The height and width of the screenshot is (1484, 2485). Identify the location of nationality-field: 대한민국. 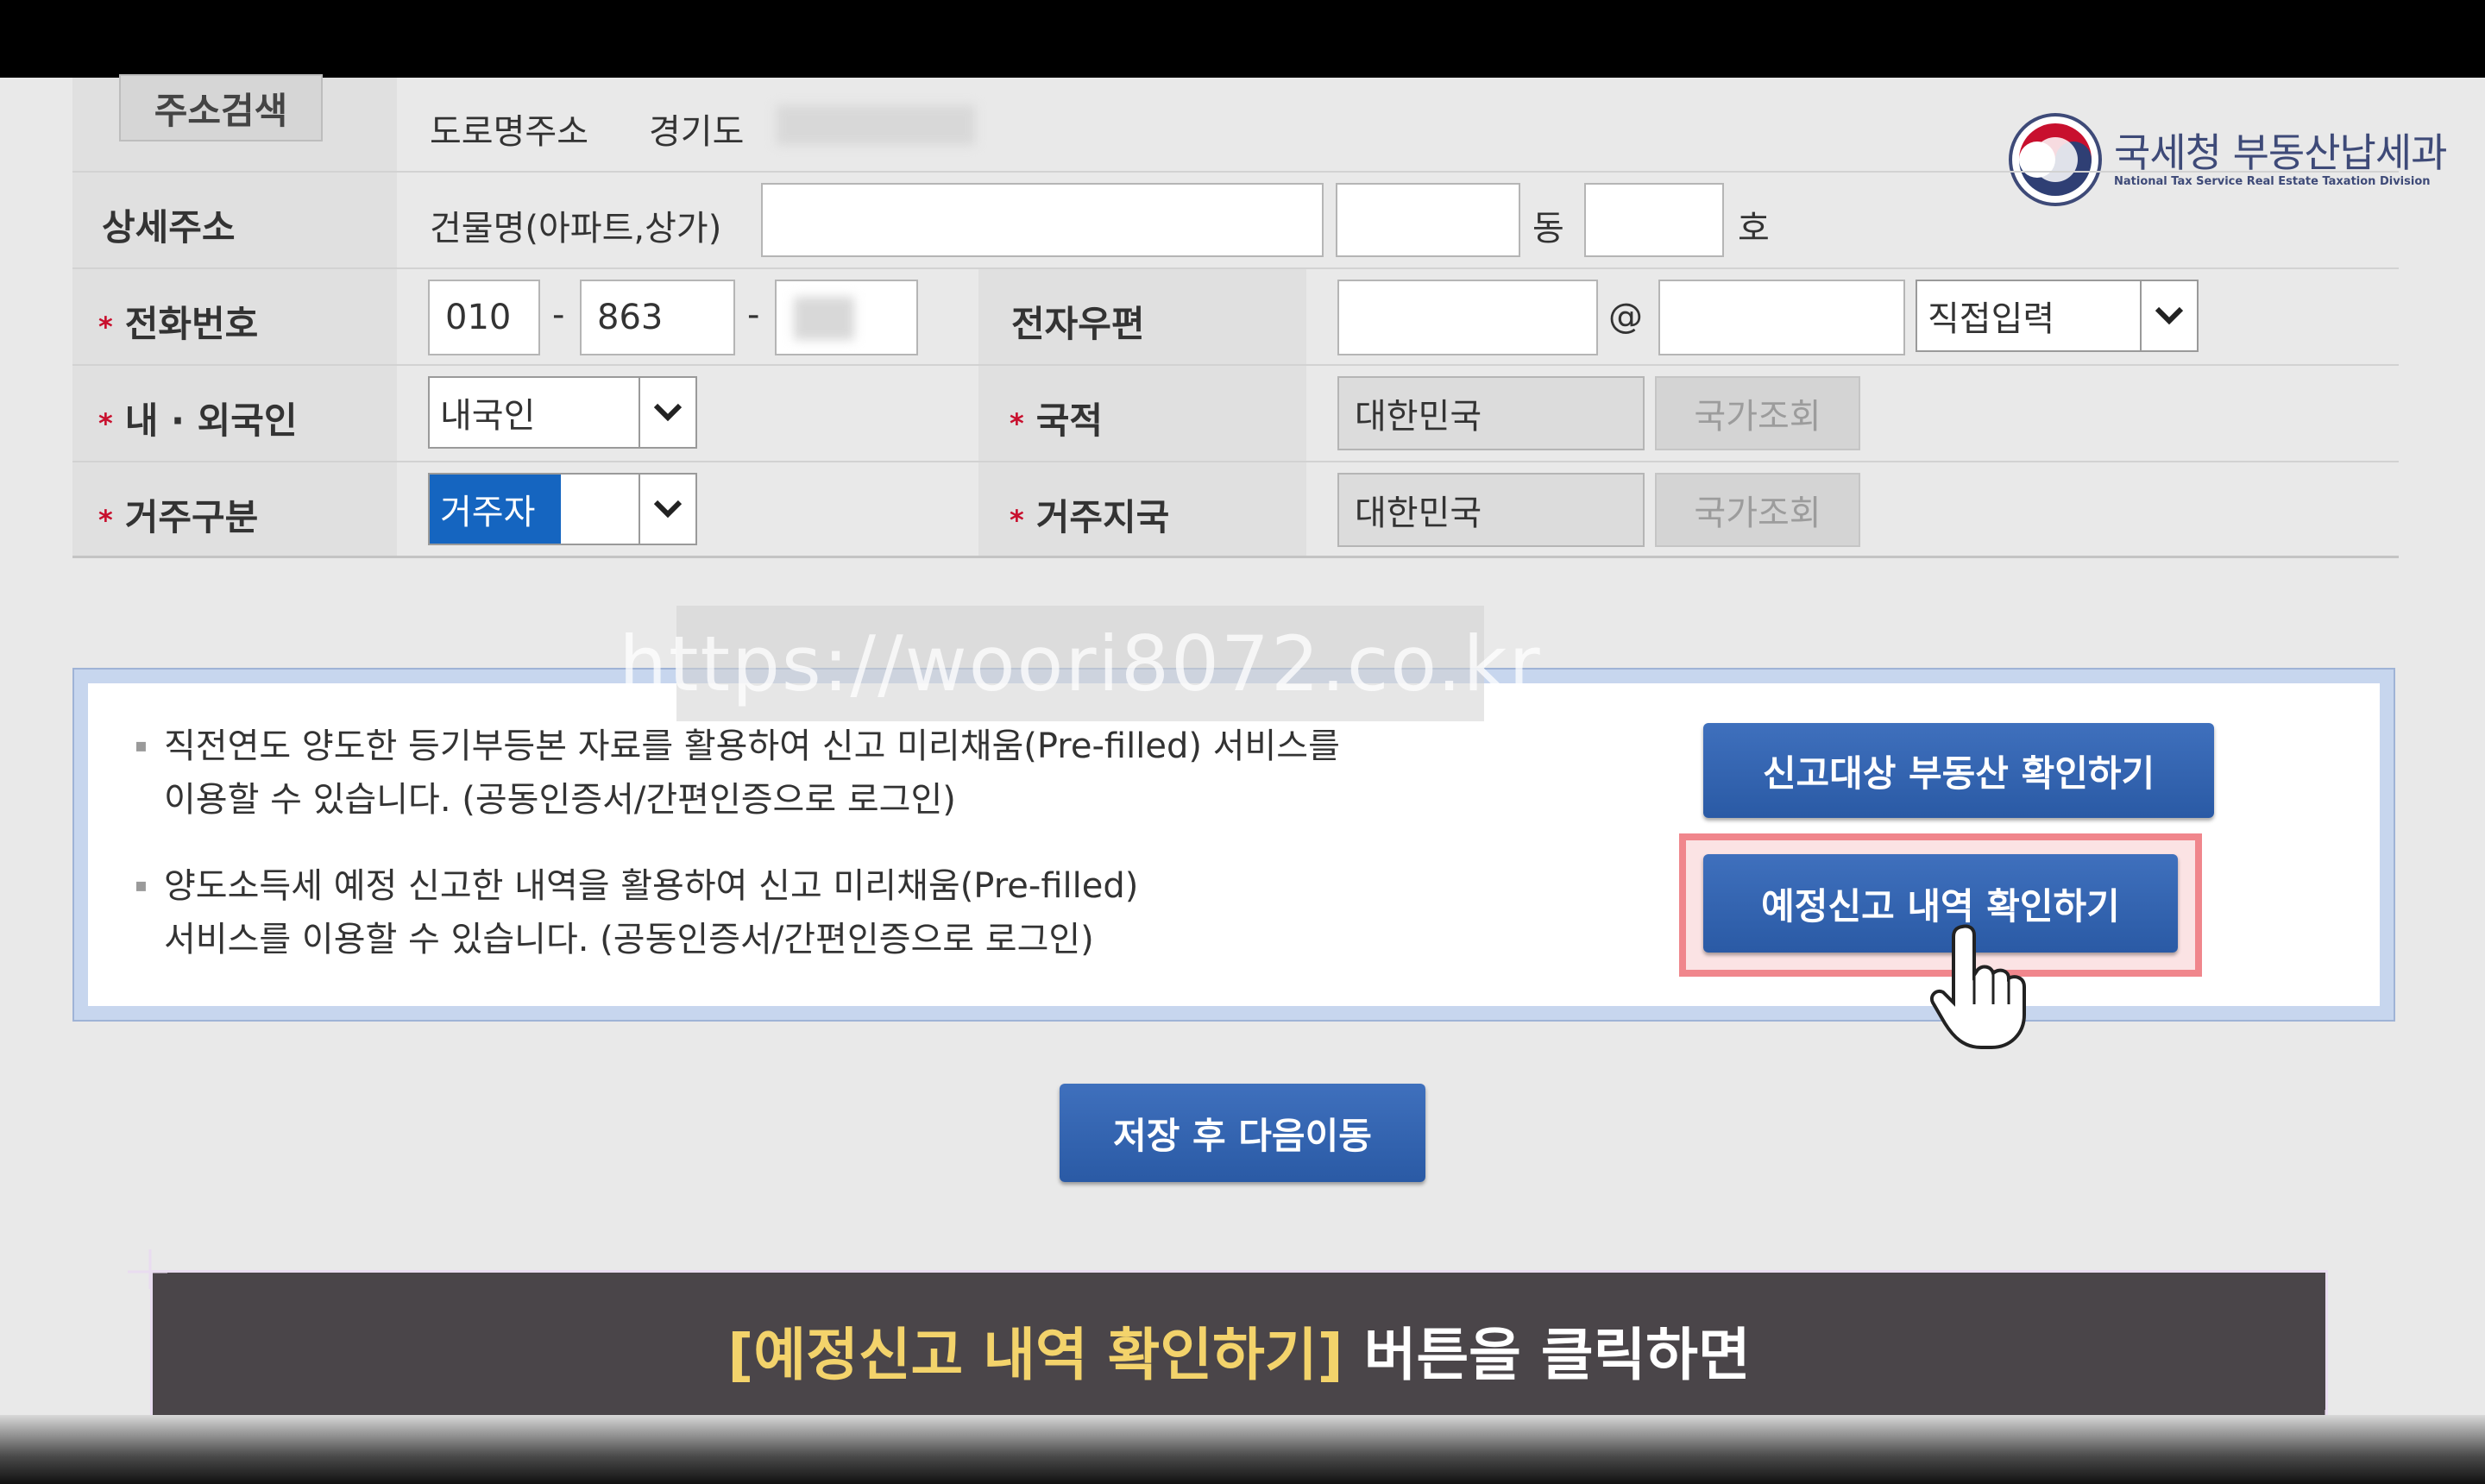
(1491, 413).